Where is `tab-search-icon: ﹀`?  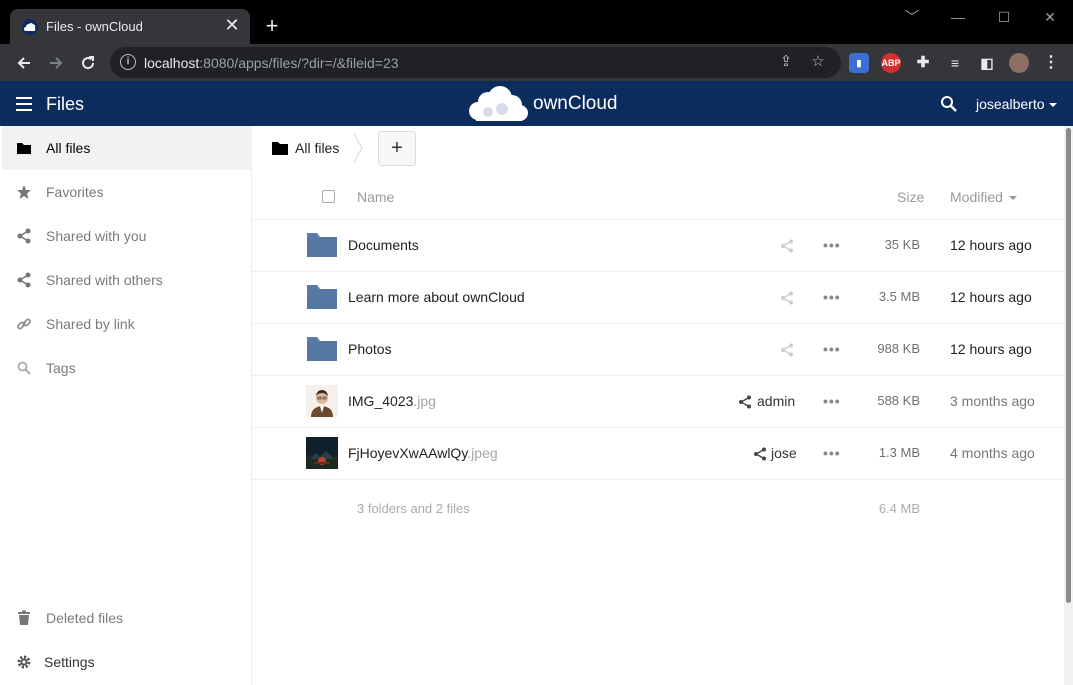 tab-search-icon: ﹀ is located at coordinates (912, 17).